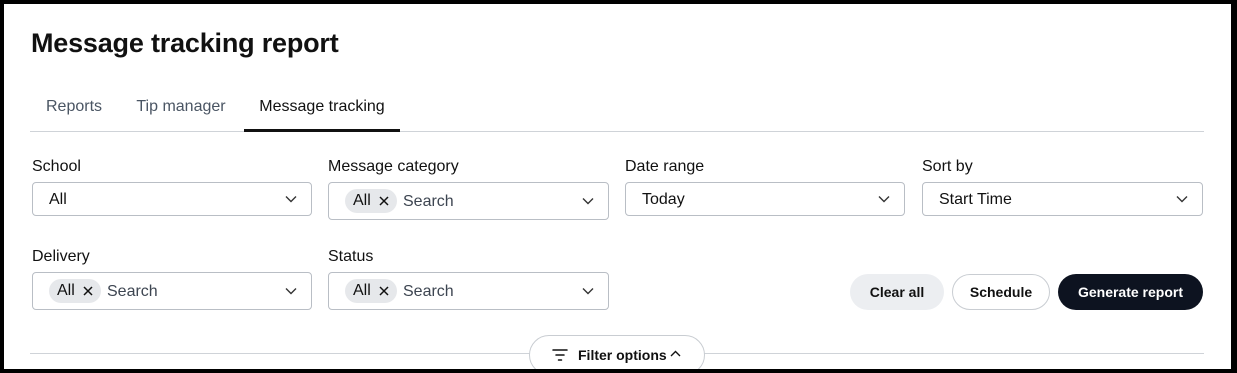 The height and width of the screenshot is (373, 1237). What do you see at coordinates (622, 355) in the screenshot?
I see `filter-options-label: Filter options` at bounding box center [622, 355].